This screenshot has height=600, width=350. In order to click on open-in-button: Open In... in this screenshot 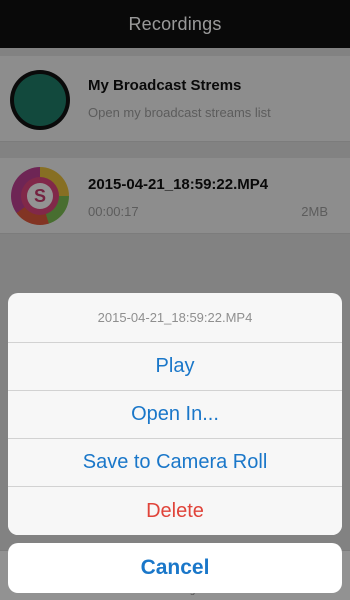, I will do `click(175, 415)`.